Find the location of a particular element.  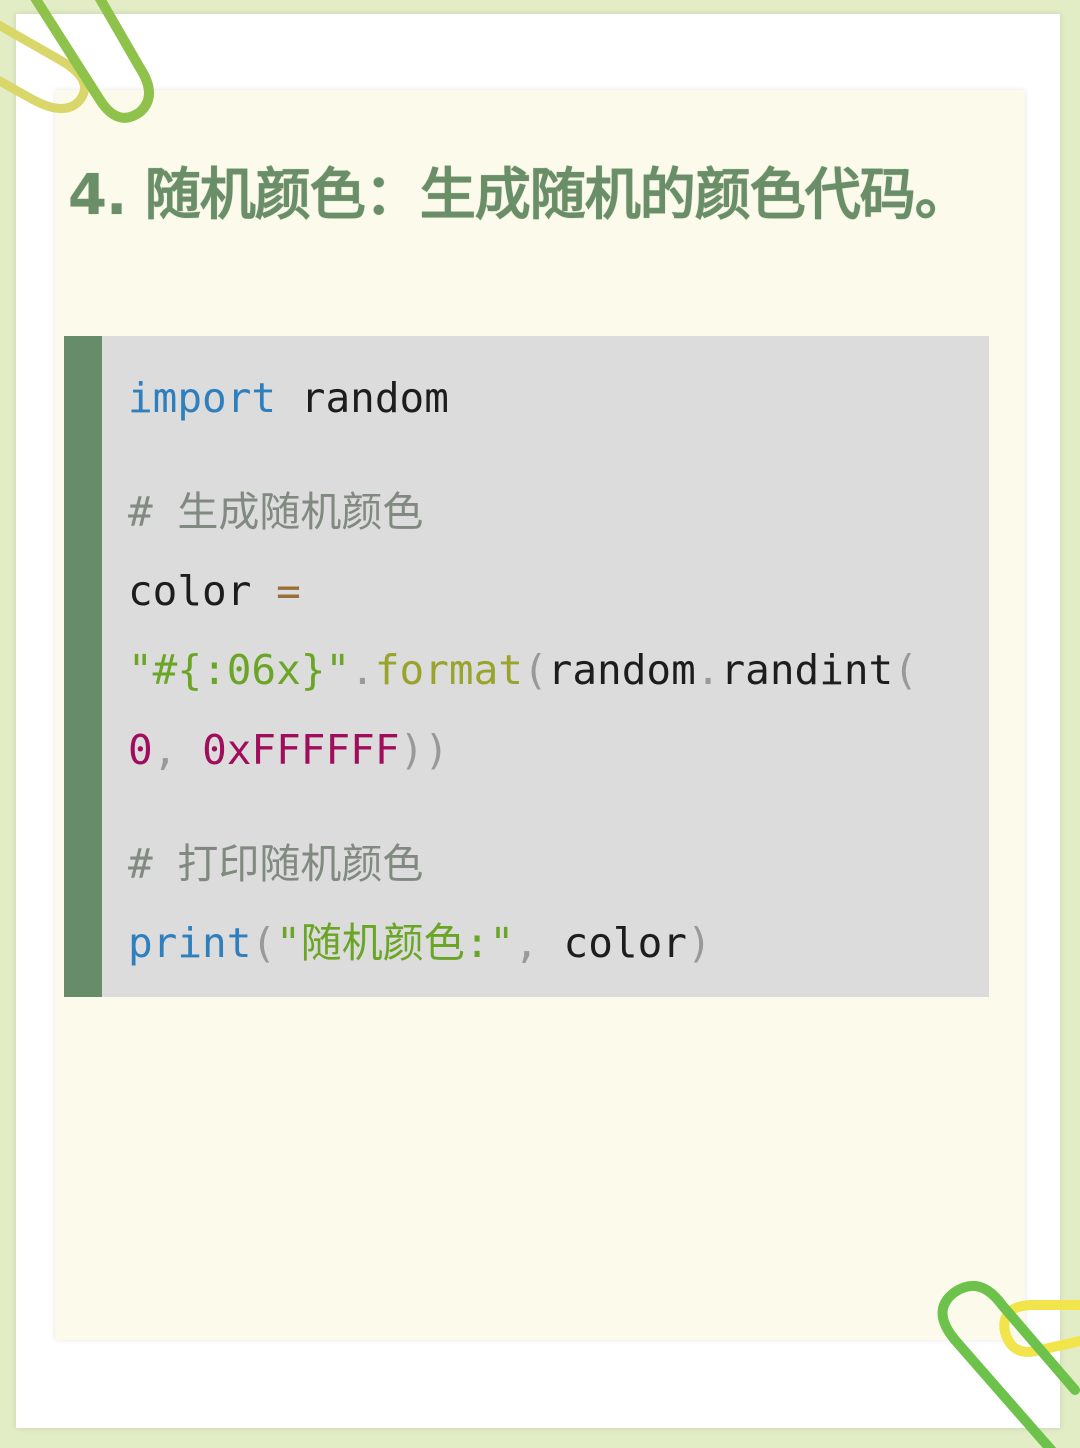

code-line-import: import random is located at coordinates (288, 398).